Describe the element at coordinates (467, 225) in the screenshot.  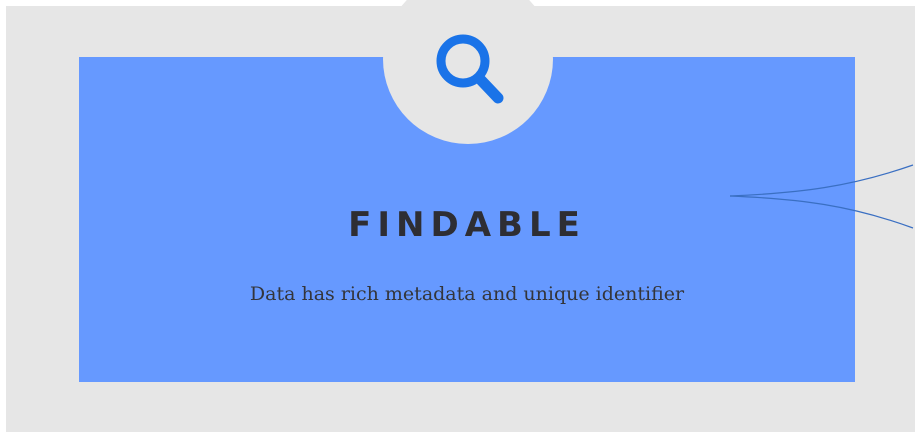
I see `card-title: FINDABLE` at that location.